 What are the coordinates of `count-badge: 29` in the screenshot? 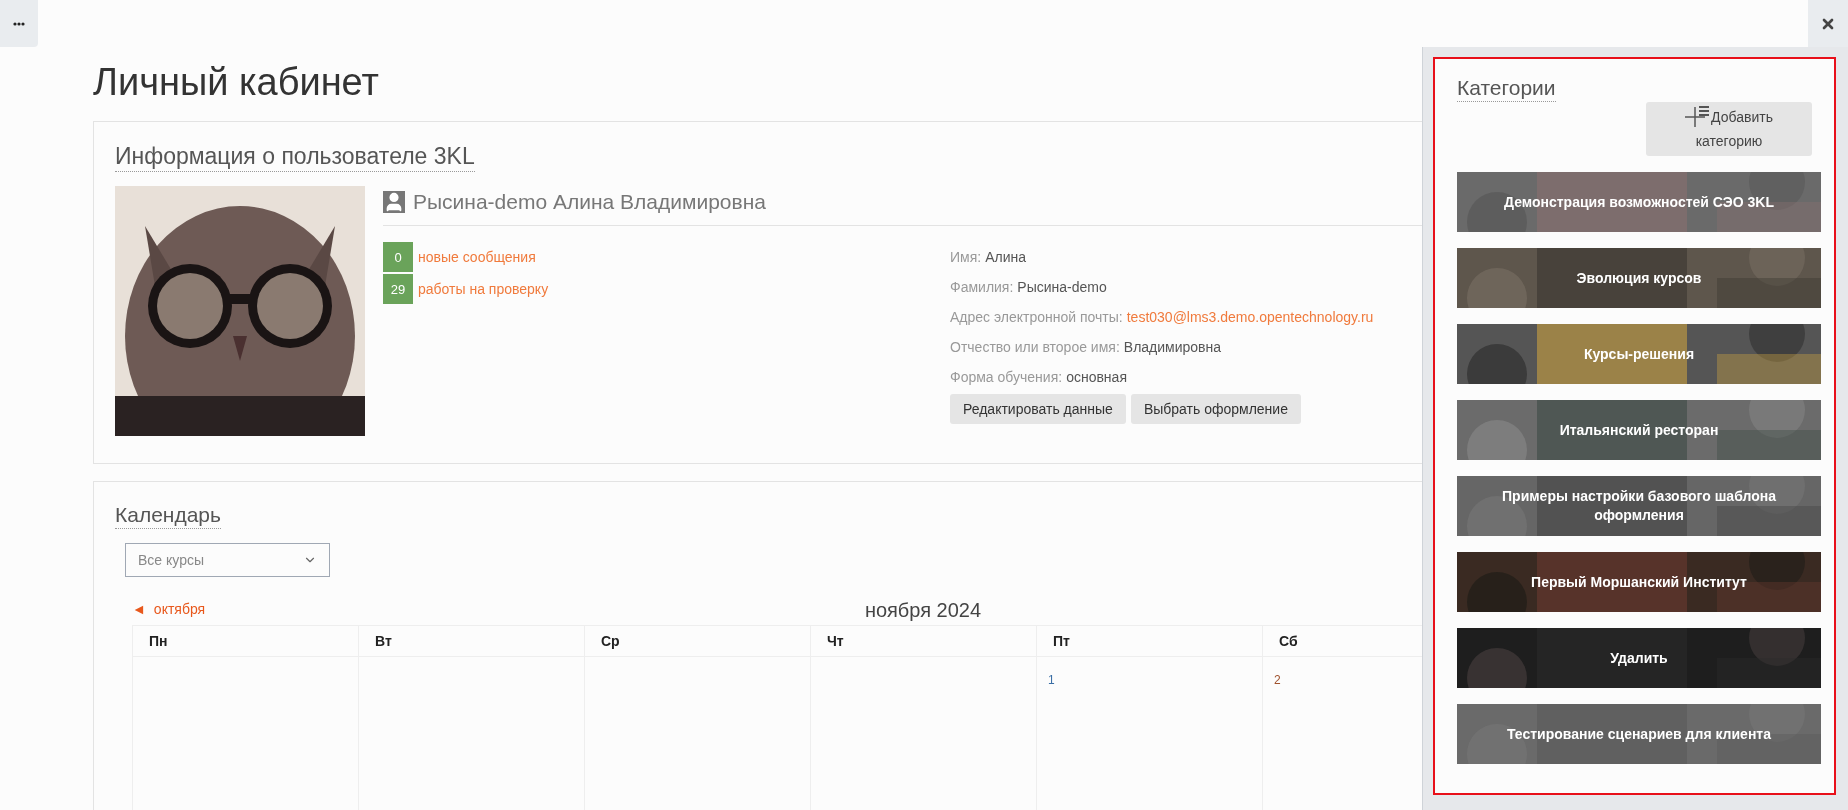 It's located at (398, 289).